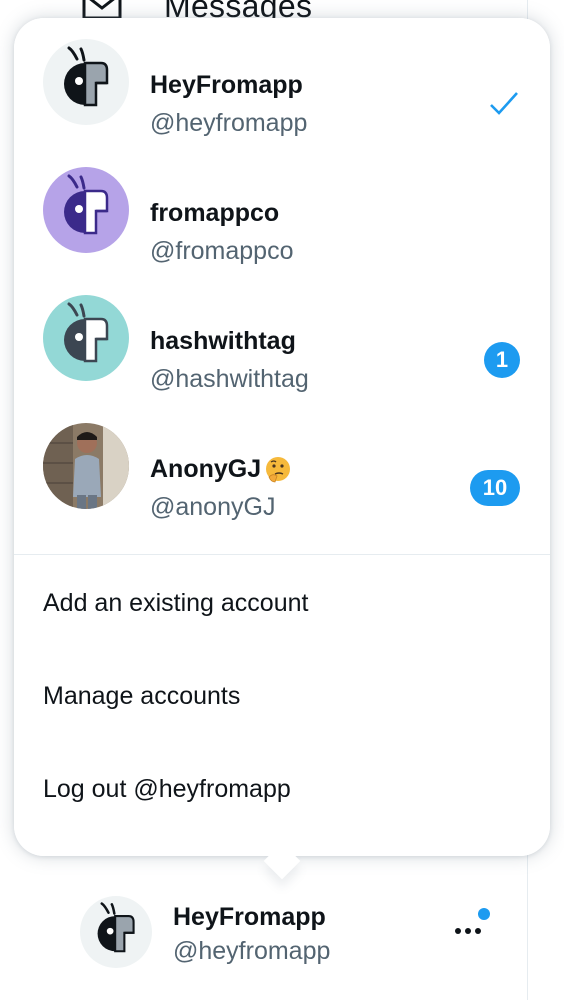  Describe the element at coordinates (206, 469) in the screenshot. I see `account-name-text: AnonyGJ` at that location.